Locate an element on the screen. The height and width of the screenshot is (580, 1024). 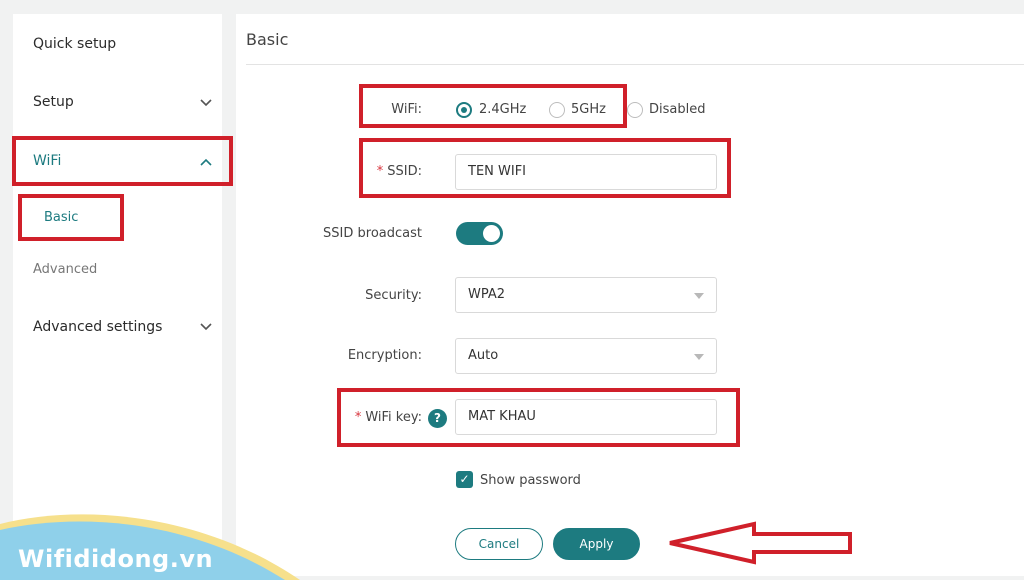
chevron-up-icon is located at coordinates (206, 162).